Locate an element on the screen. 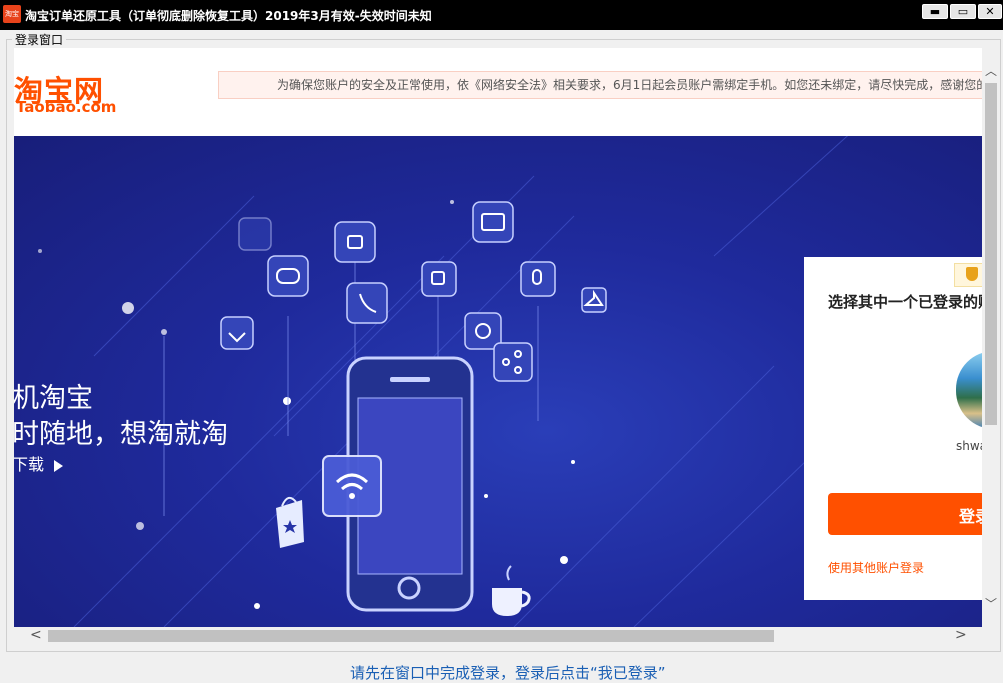 The image size is (1003, 683). scroll-down-icon: ﹀ is located at coordinates (991, 604).